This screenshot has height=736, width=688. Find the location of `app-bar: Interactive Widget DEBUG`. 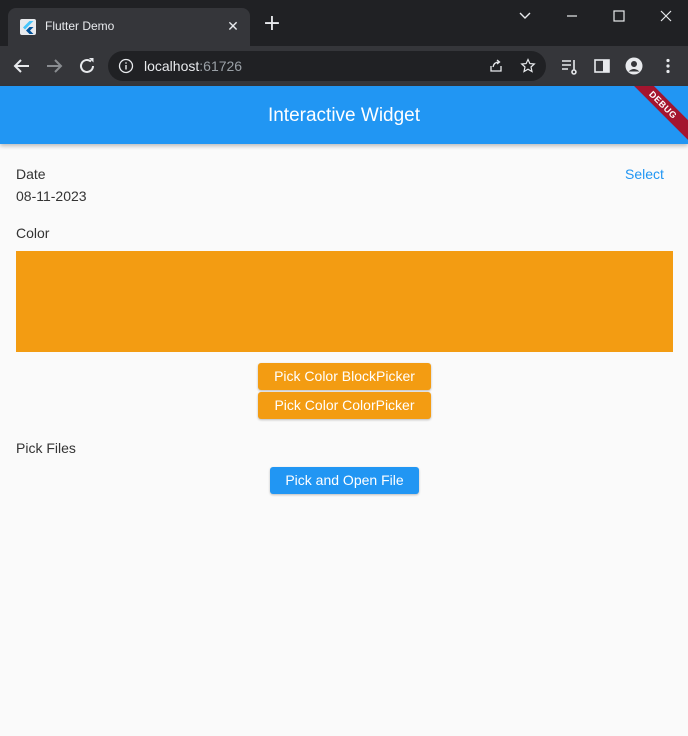

app-bar: Interactive Widget DEBUG is located at coordinates (344, 115).